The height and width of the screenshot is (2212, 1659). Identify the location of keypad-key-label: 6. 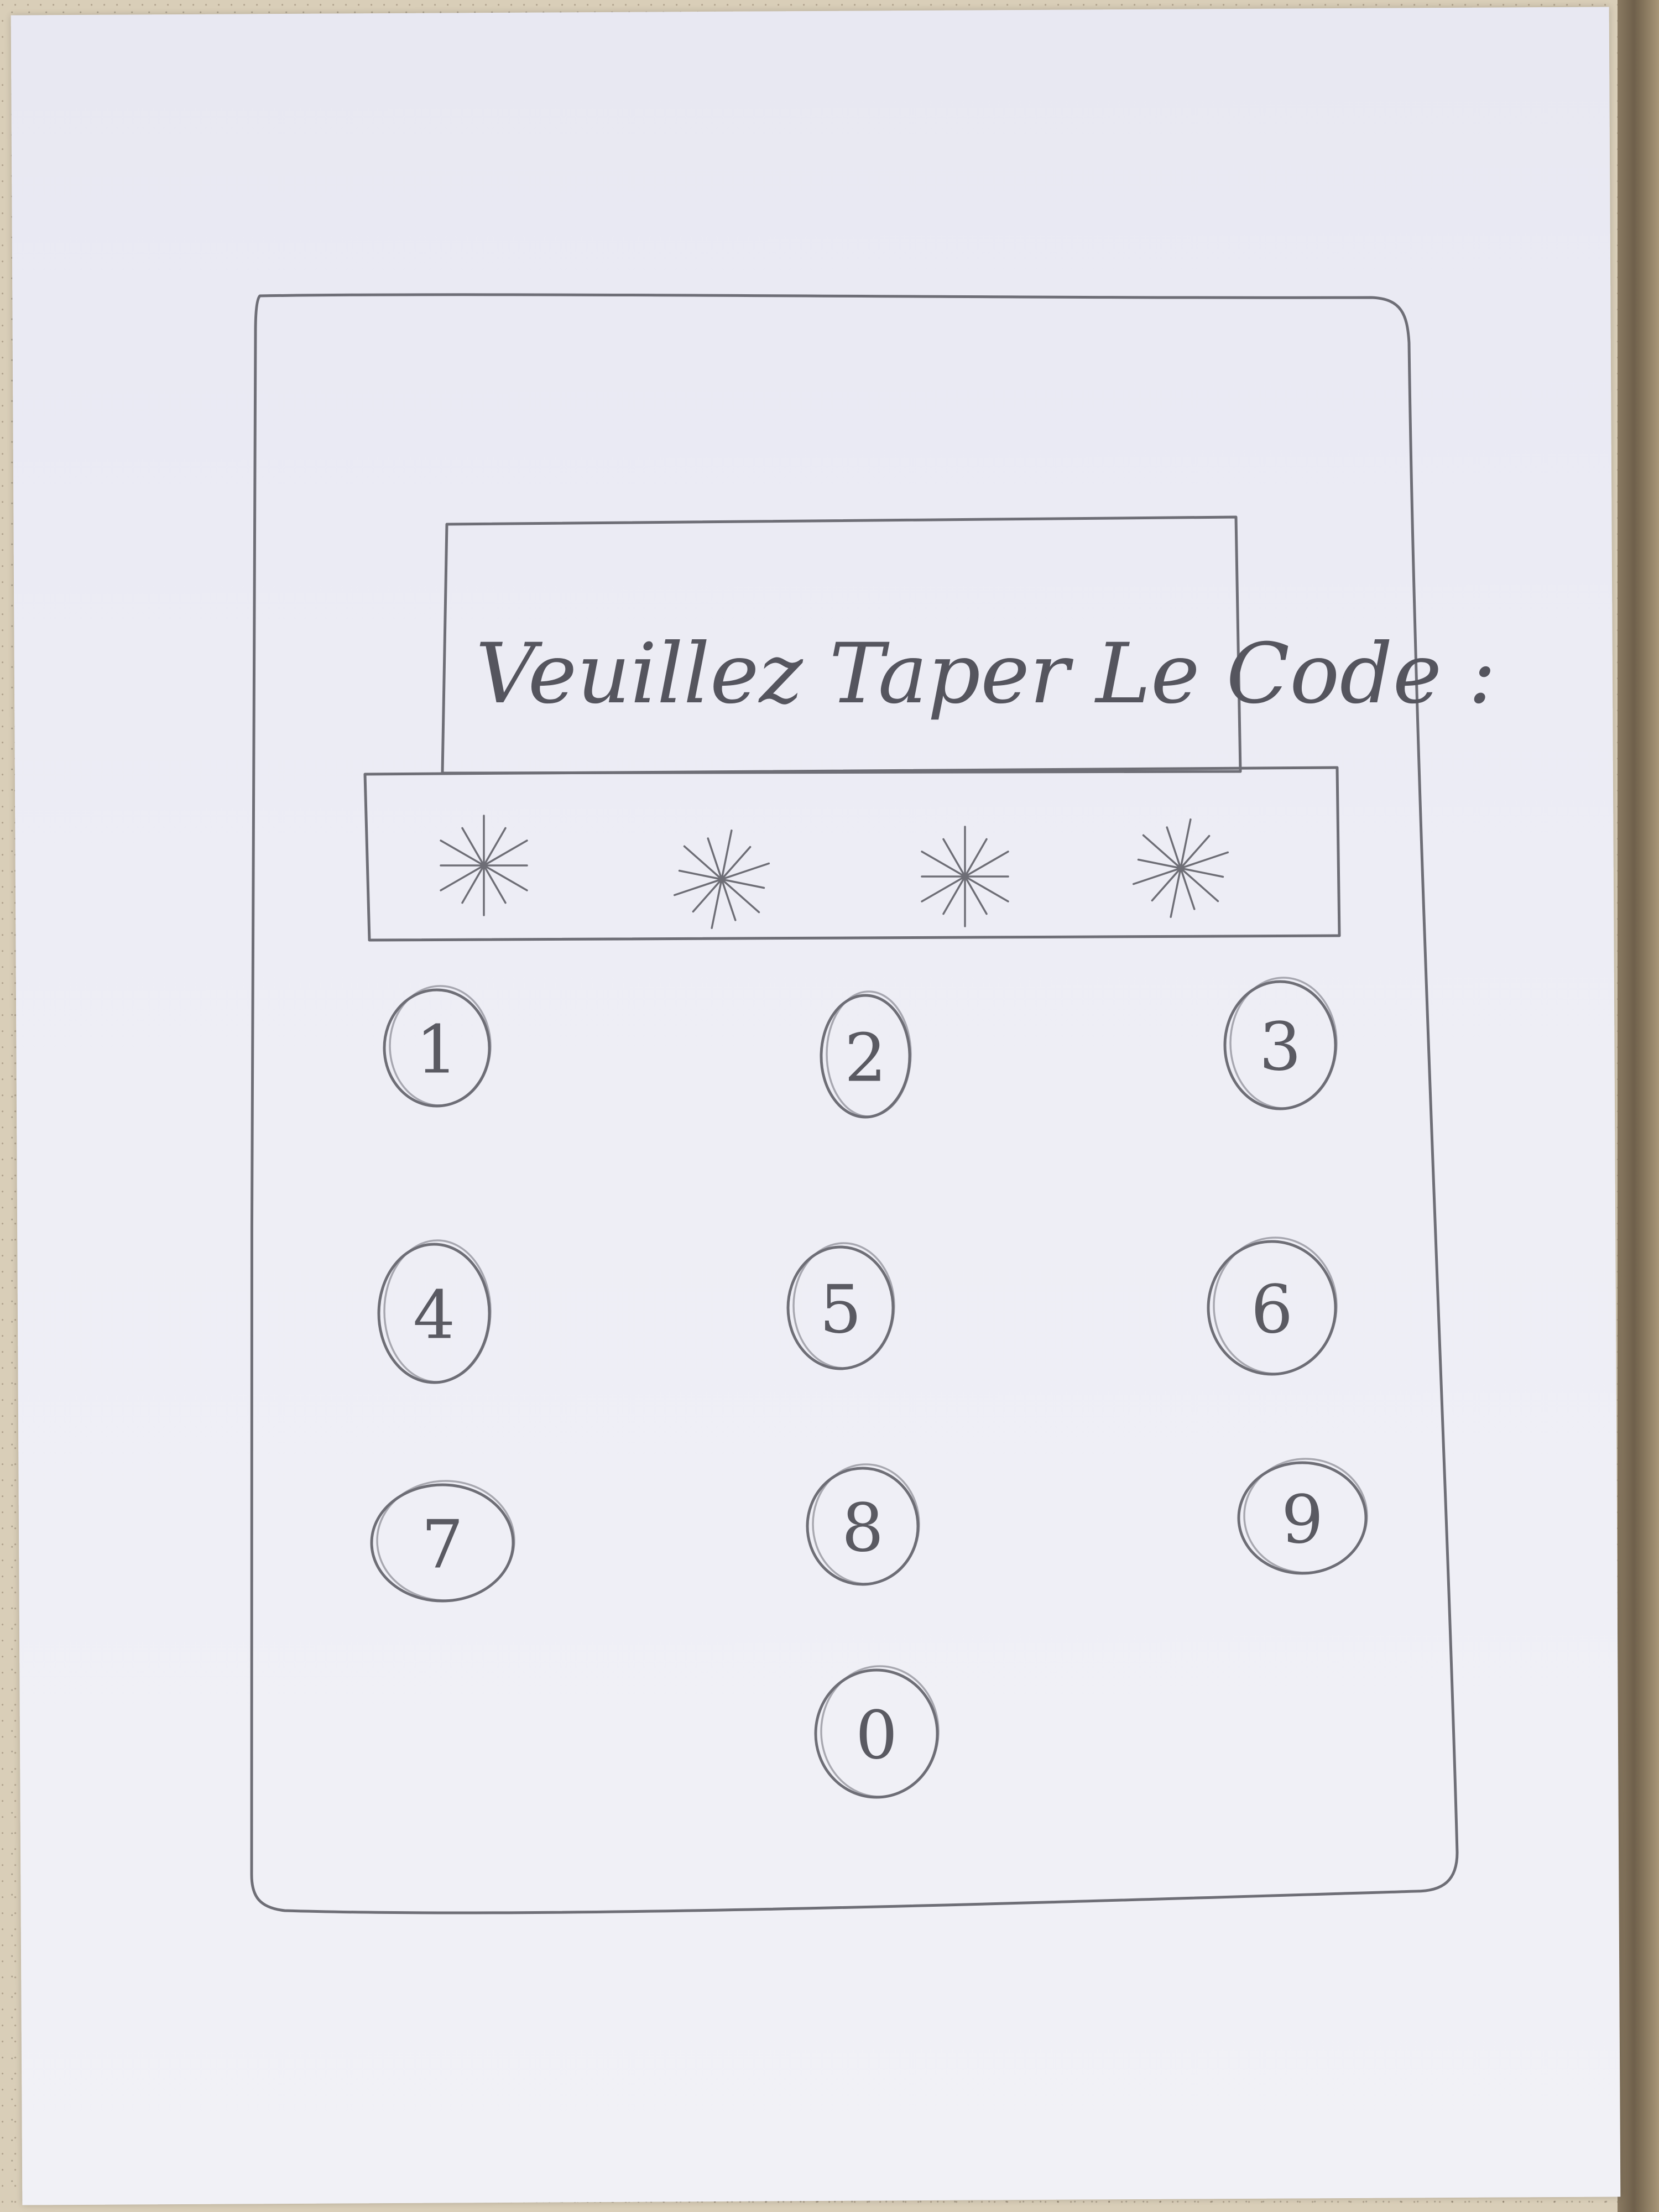
(1272, 1310).